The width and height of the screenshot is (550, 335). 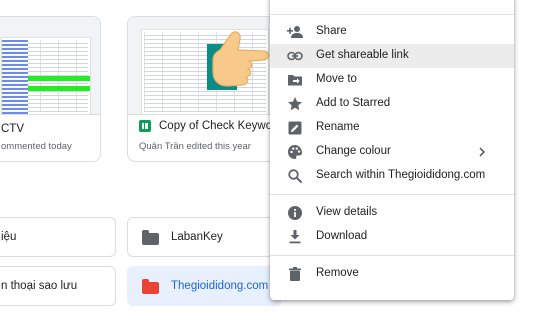 I want to click on menu-item-get-shareable-link: Get shareable link, so click(x=392, y=56).